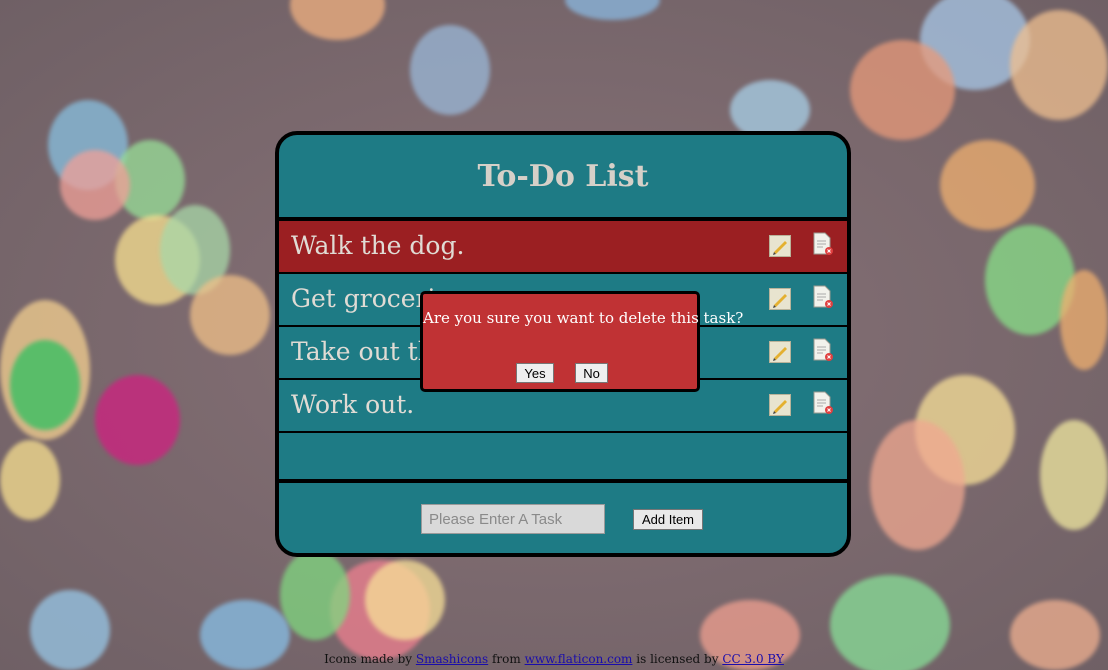 This screenshot has width=1108, height=670. What do you see at coordinates (563, 459) in the screenshot?
I see `empty-task-row` at bounding box center [563, 459].